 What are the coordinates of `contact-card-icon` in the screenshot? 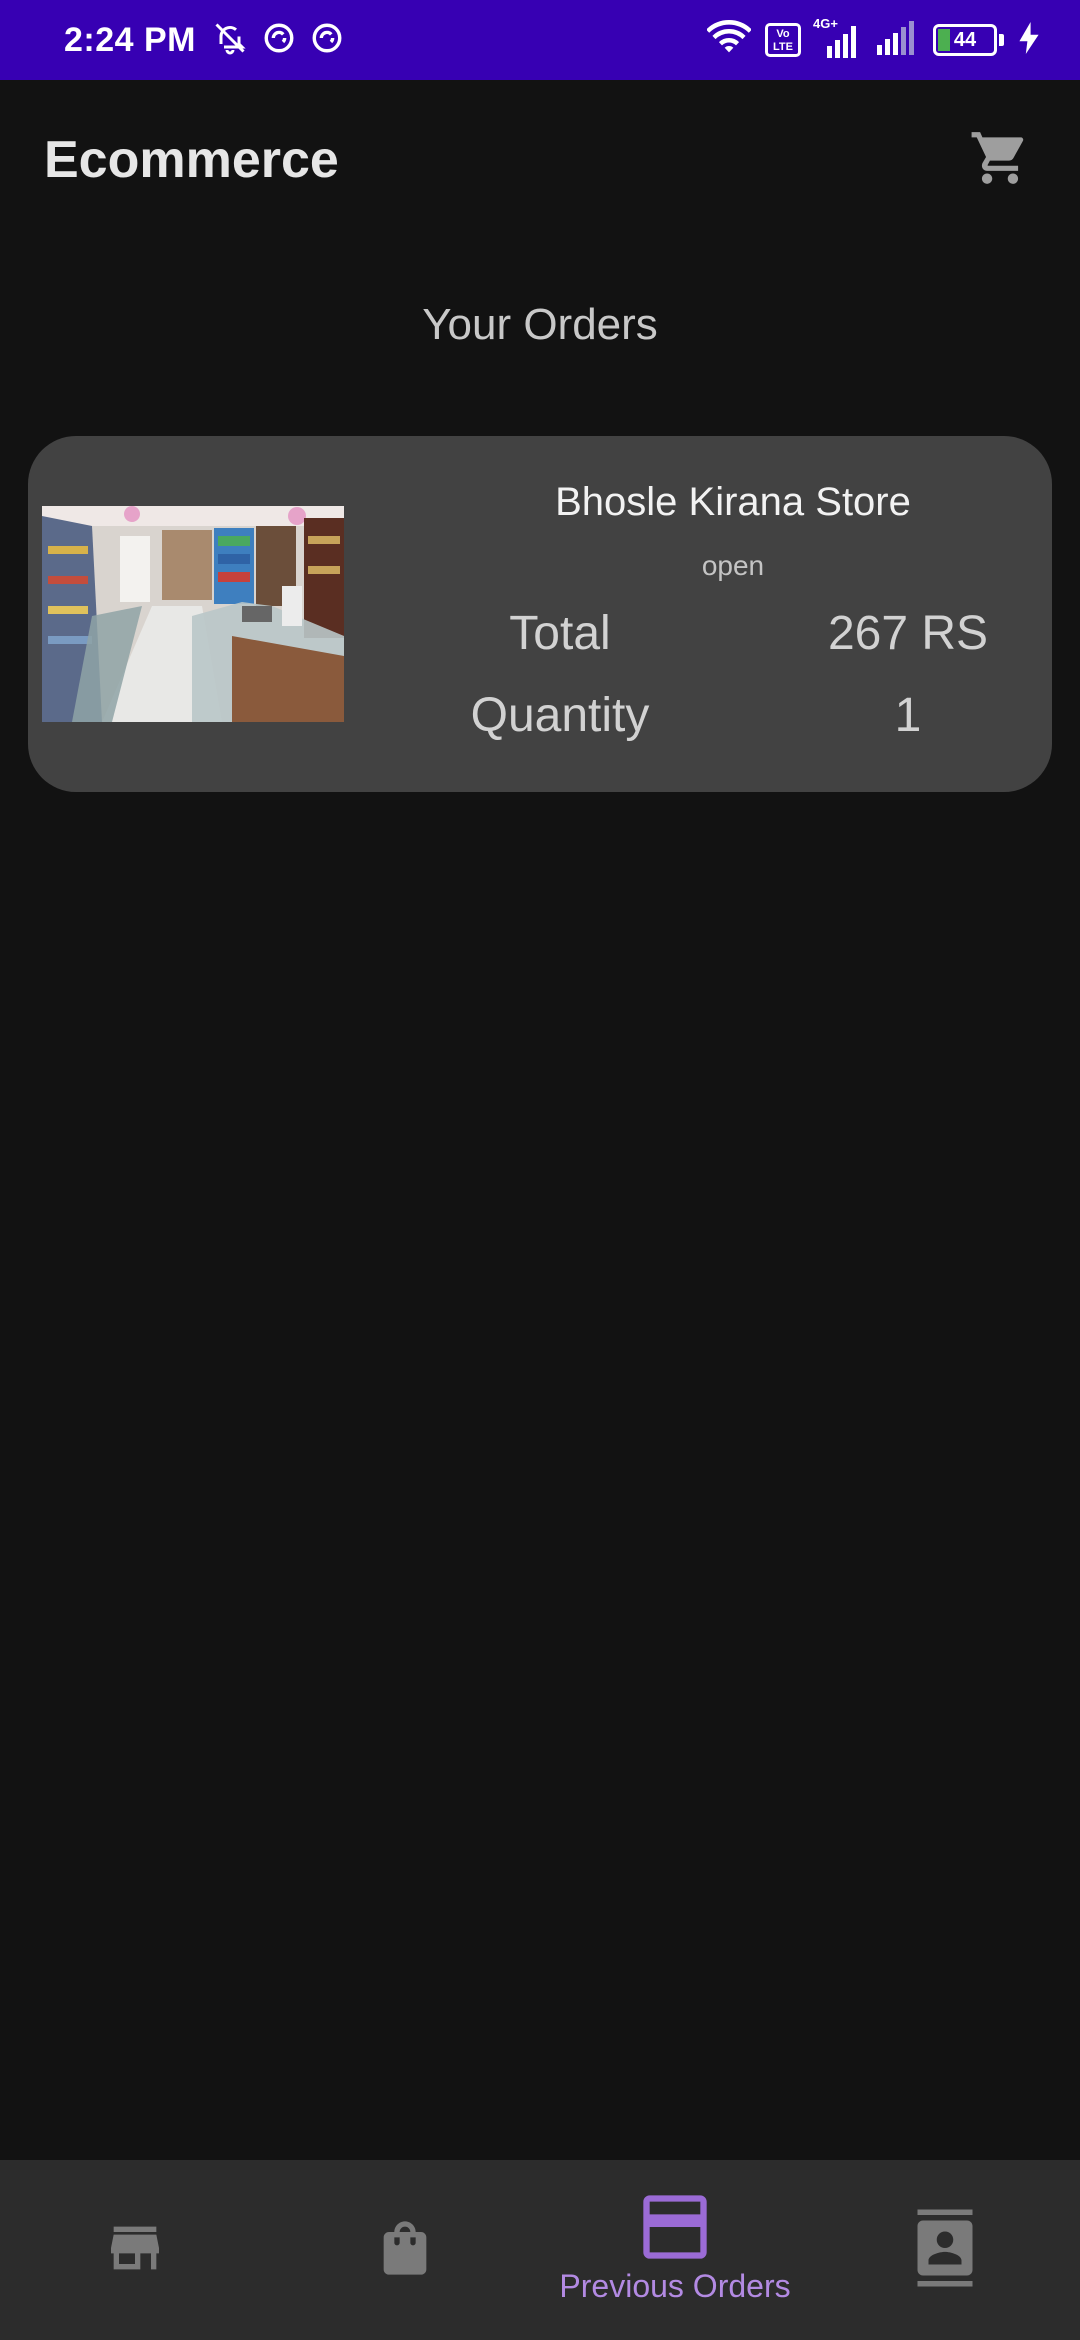 It's located at (945, 2250).